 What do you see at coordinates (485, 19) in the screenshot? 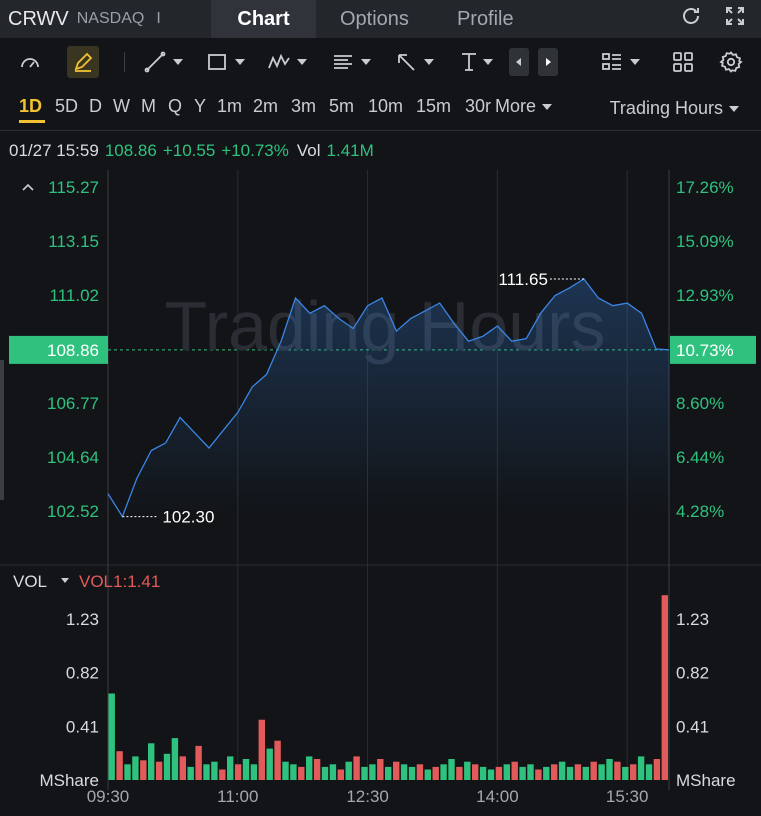
I see `tab-profile: Profile` at bounding box center [485, 19].